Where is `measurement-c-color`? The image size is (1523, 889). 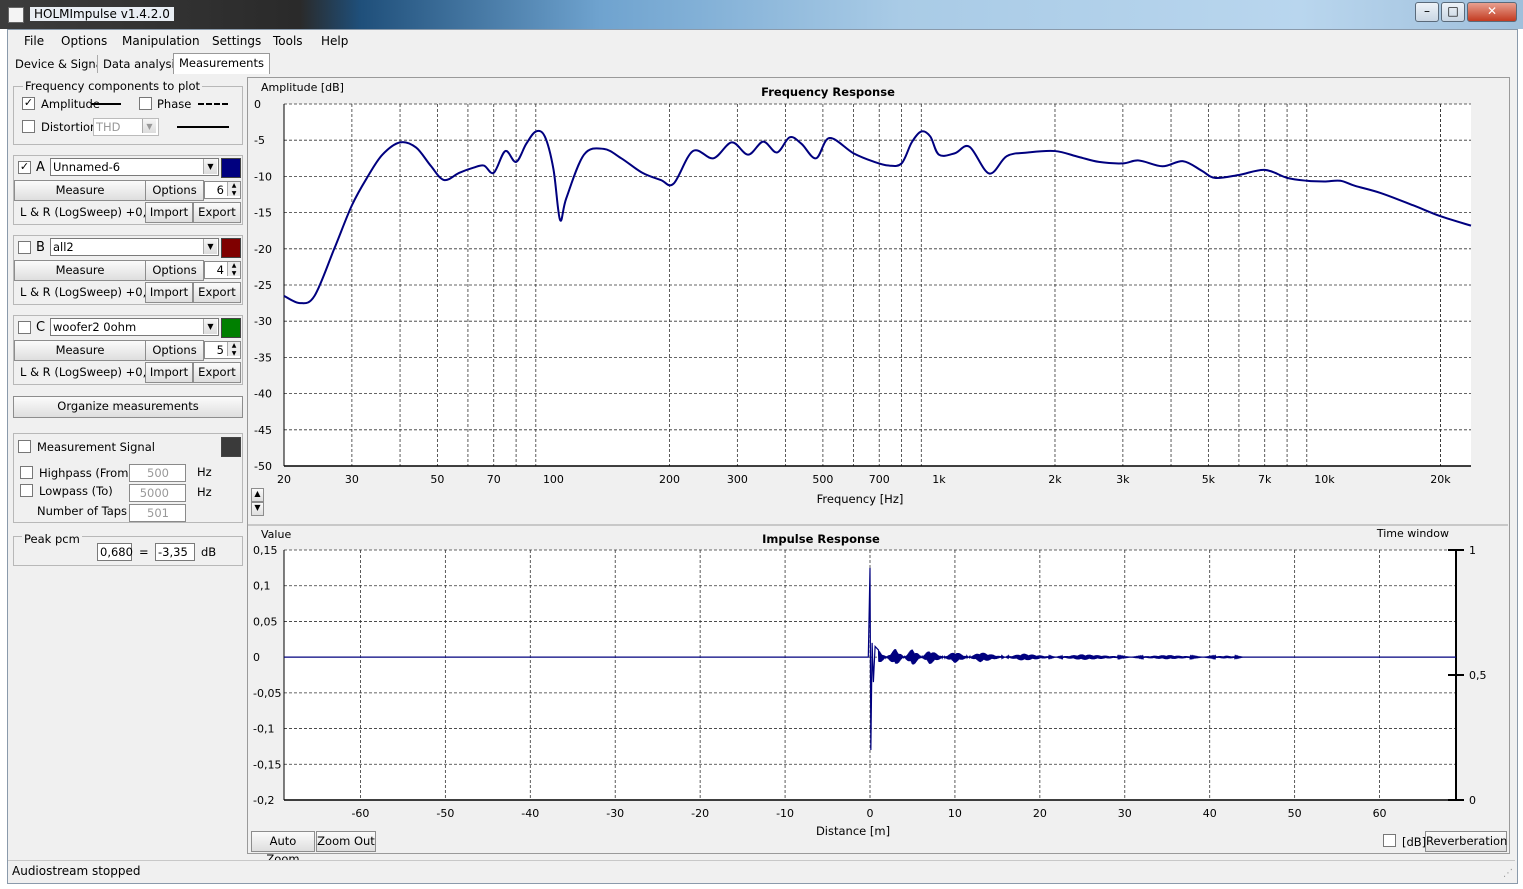 measurement-c-color is located at coordinates (231, 328).